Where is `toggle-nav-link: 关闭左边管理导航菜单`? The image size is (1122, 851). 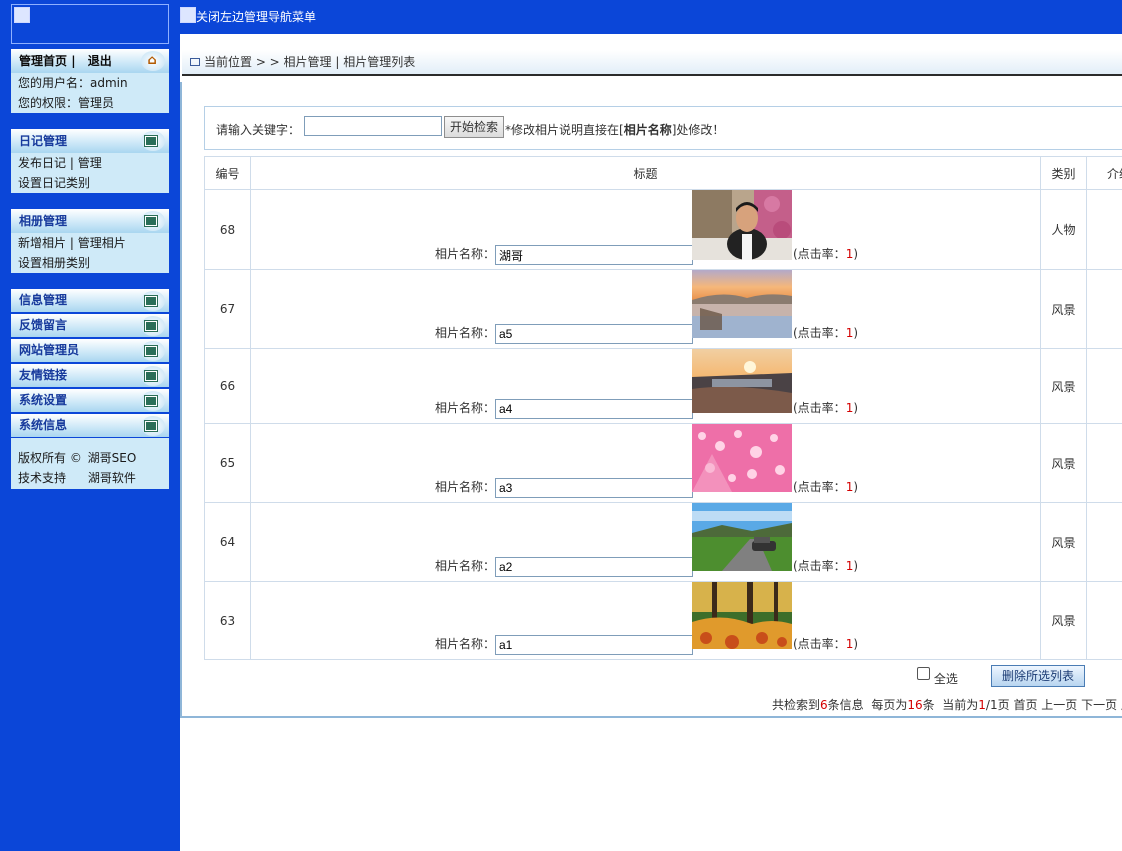 toggle-nav-link: 关闭左边管理导航菜单 is located at coordinates (248, 16).